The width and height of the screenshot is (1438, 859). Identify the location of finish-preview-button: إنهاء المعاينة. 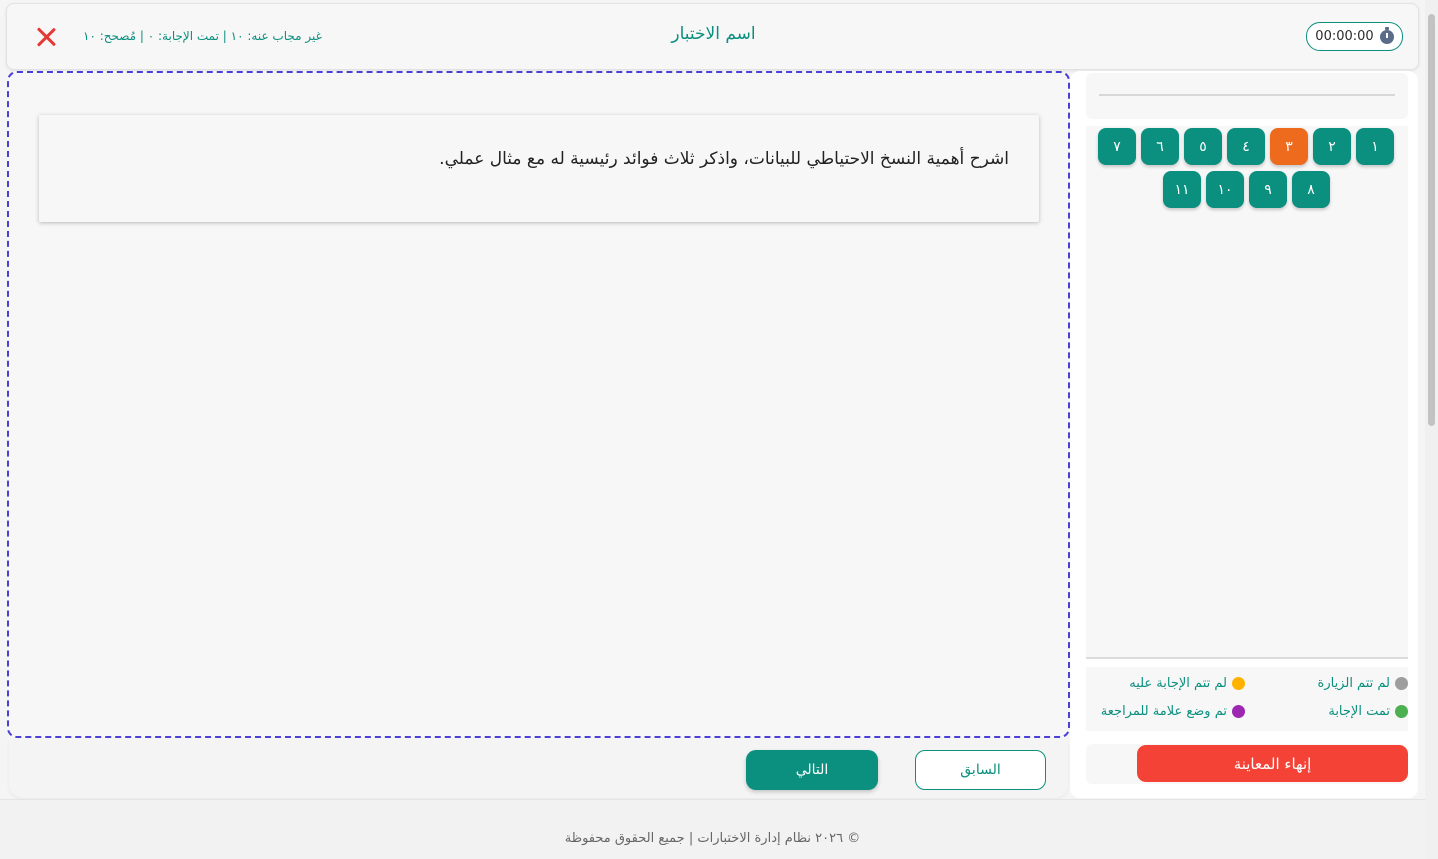
(1272, 763).